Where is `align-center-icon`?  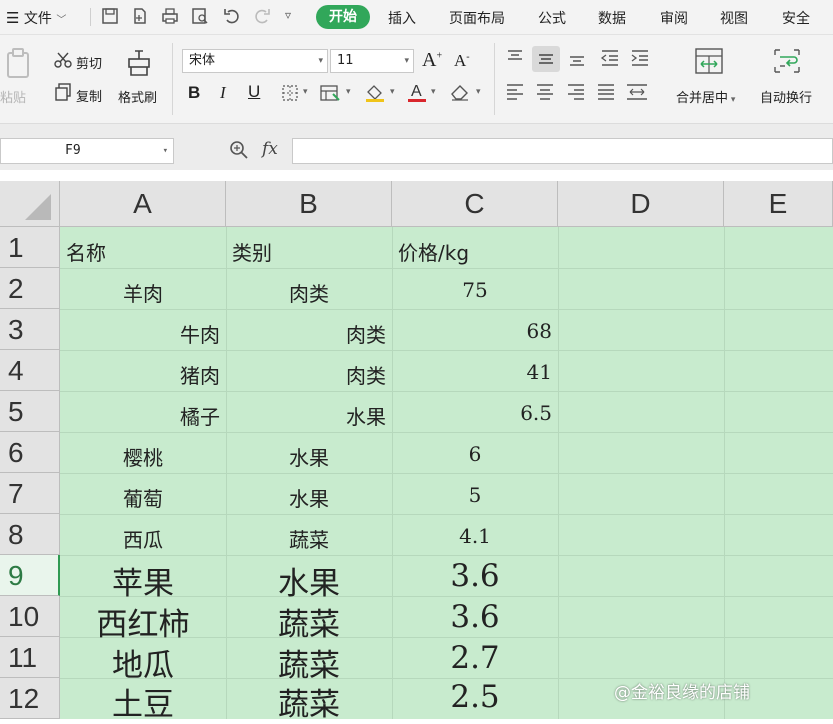
align-center-icon is located at coordinates (545, 92).